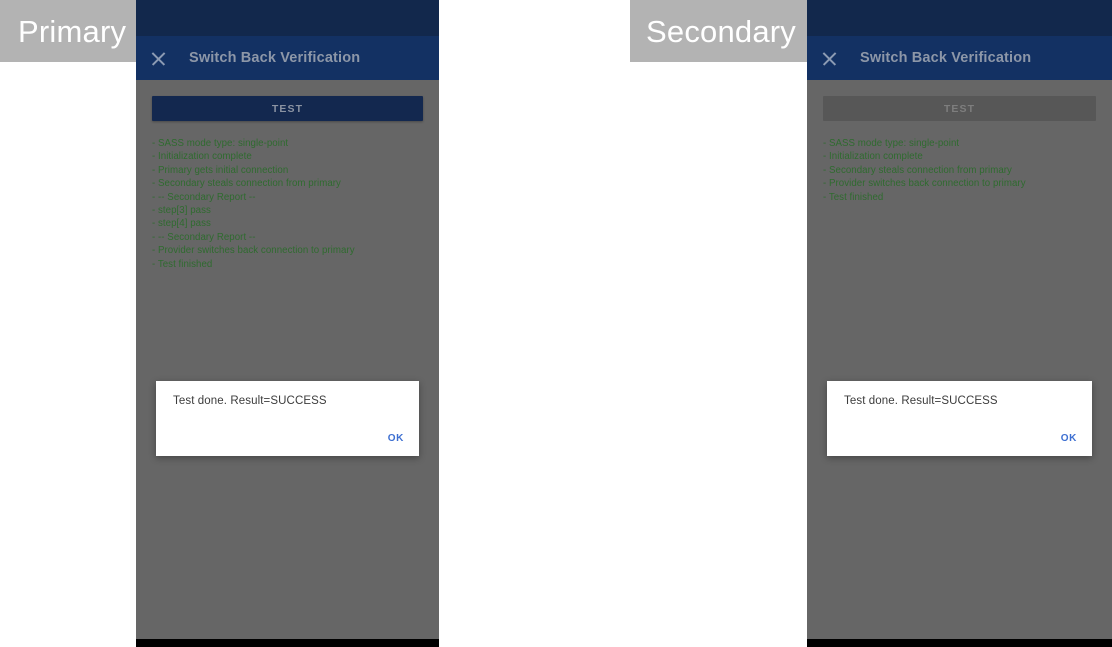 The height and width of the screenshot is (647, 1112). What do you see at coordinates (220, 170) in the screenshot?
I see `log-line: - Primary gets initial connection` at bounding box center [220, 170].